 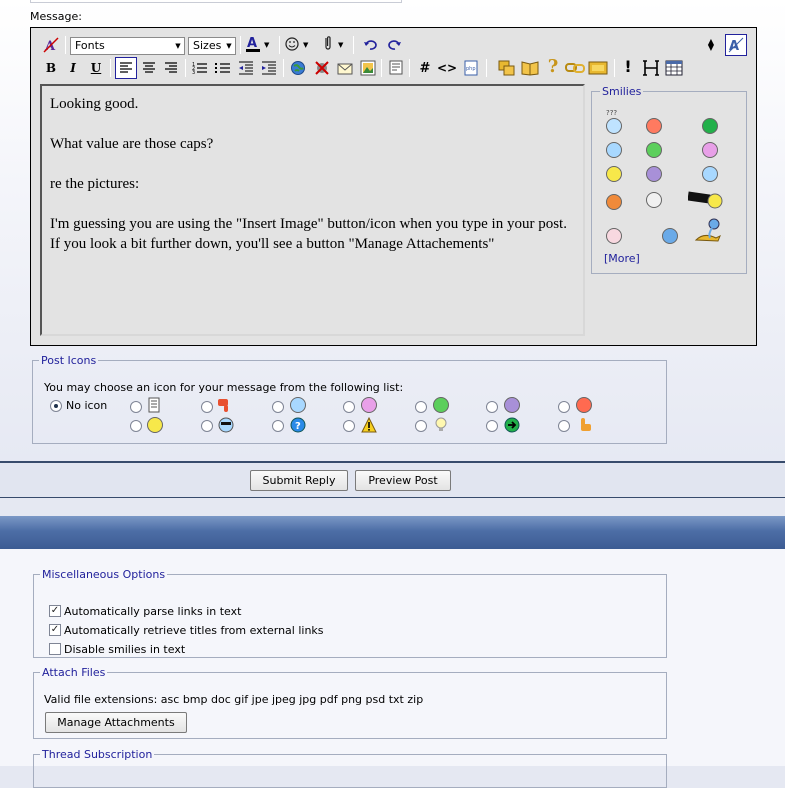 What do you see at coordinates (654, 126) in the screenshot?
I see `mad-smilie-icon` at bounding box center [654, 126].